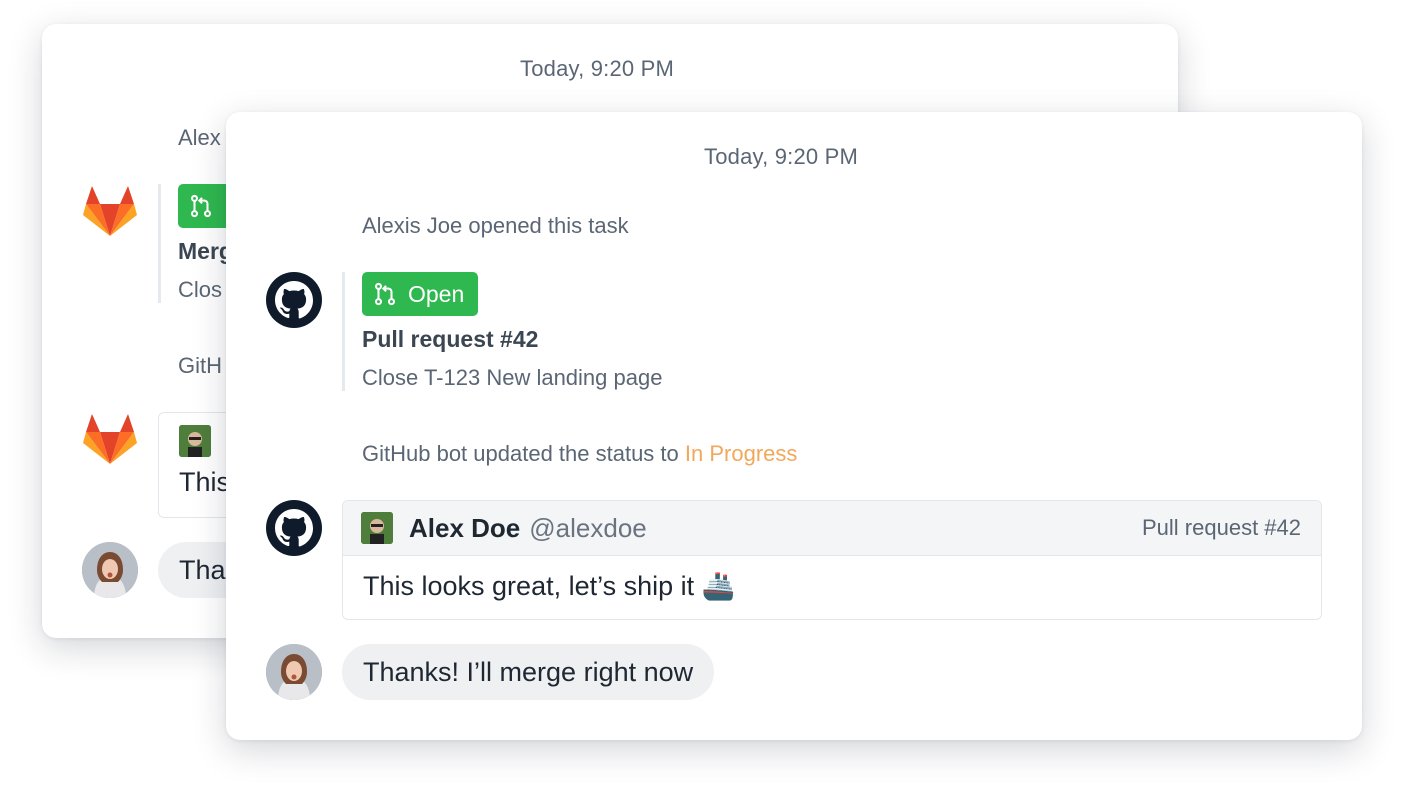  What do you see at coordinates (512, 339) in the screenshot?
I see `pull-request-title: Pull request #42` at bounding box center [512, 339].